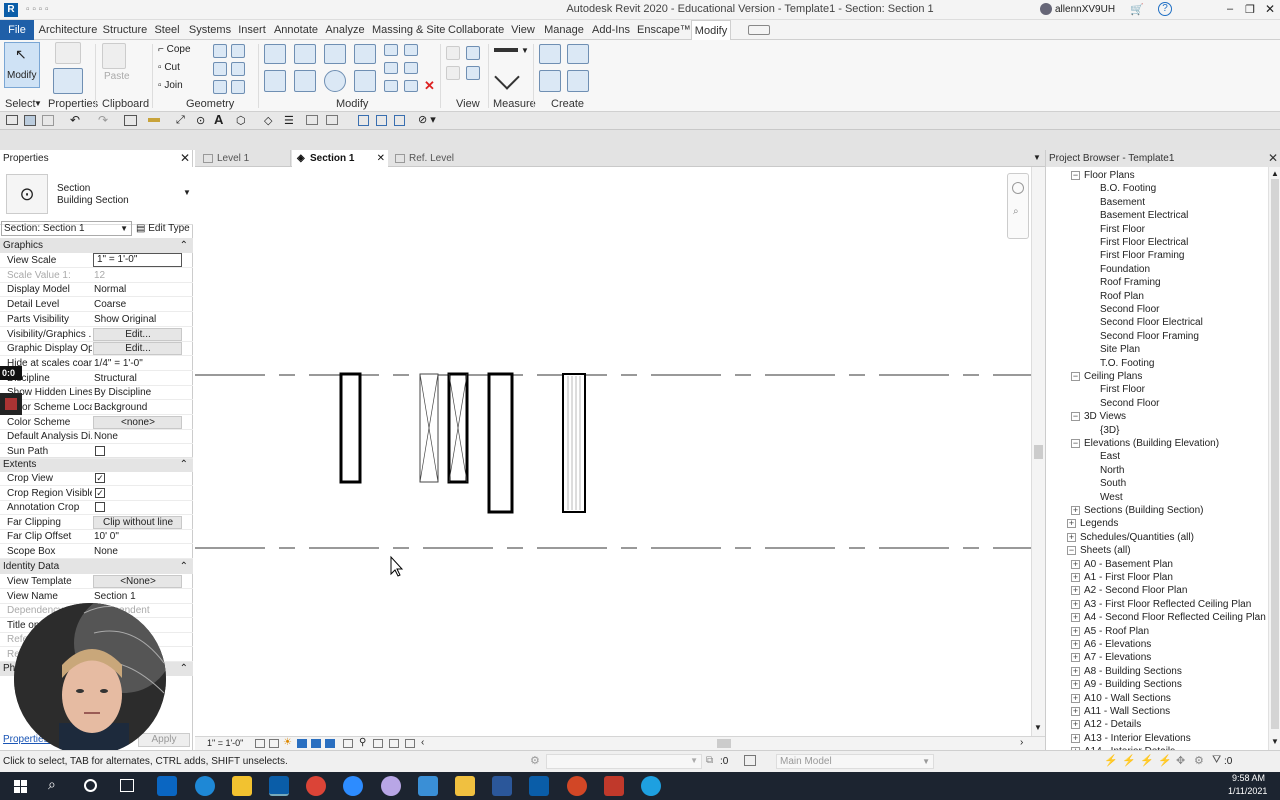 The height and width of the screenshot is (800, 1280). What do you see at coordinates (20, 786) in the screenshot?
I see `windows-start-icon` at bounding box center [20, 786].